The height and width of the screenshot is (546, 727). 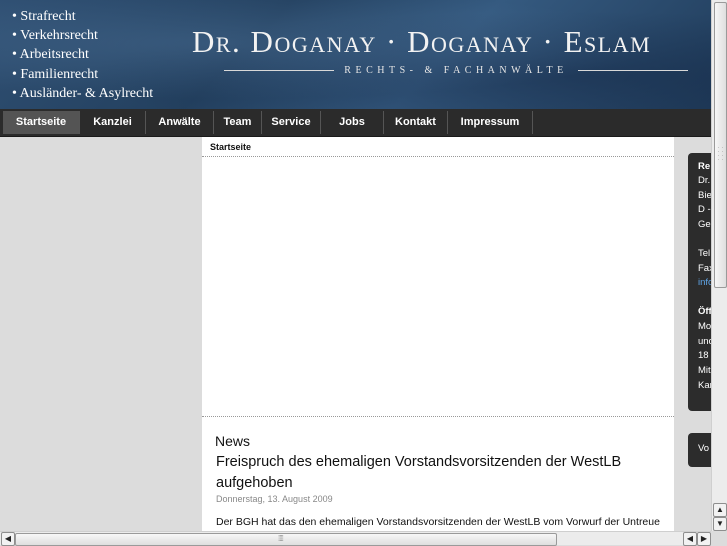 I want to click on firm-subtitle-text: RECHTS- & FACHANWÄLTE, so click(x=456, y=70).